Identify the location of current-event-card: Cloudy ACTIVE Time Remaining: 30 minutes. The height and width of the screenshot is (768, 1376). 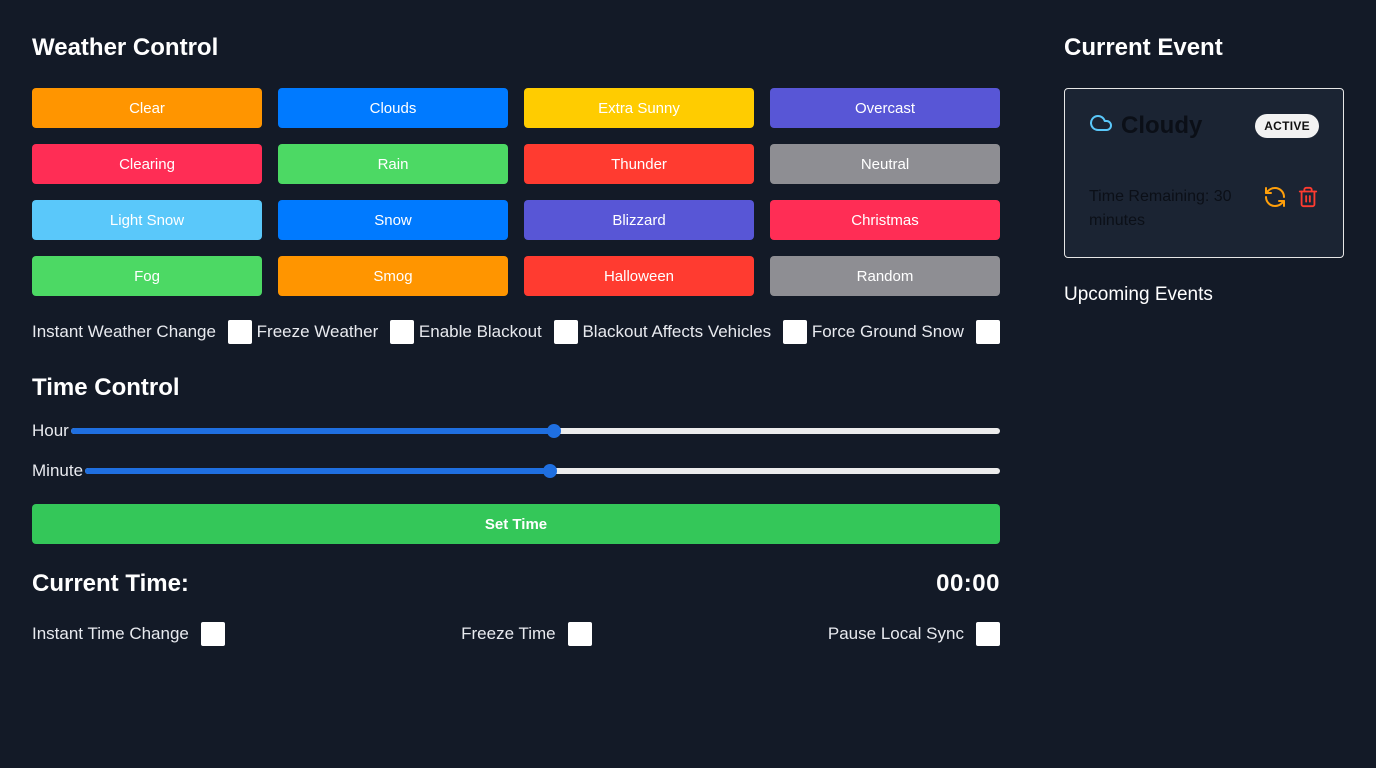
(1204, 173).